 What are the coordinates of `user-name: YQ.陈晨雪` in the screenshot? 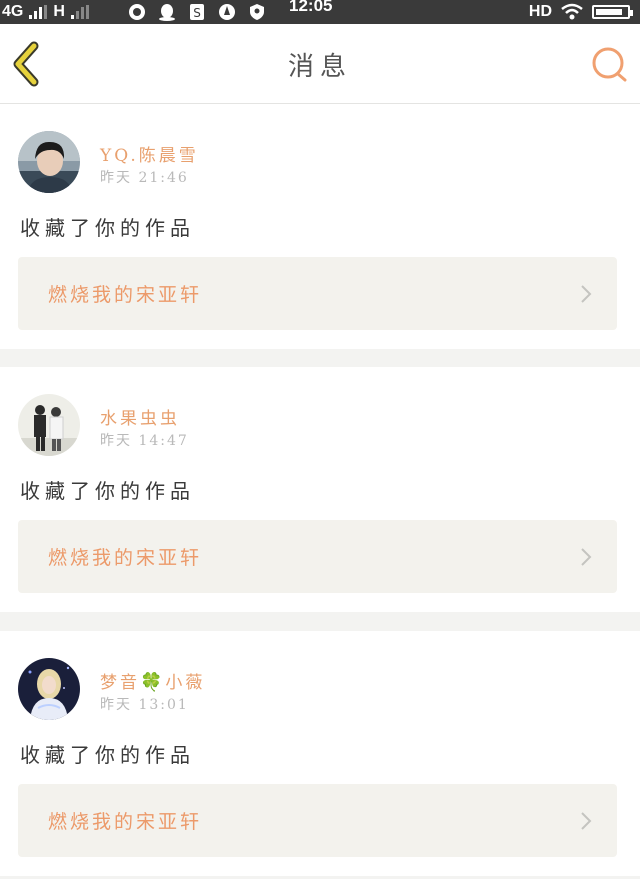 It's located at (149, 153).